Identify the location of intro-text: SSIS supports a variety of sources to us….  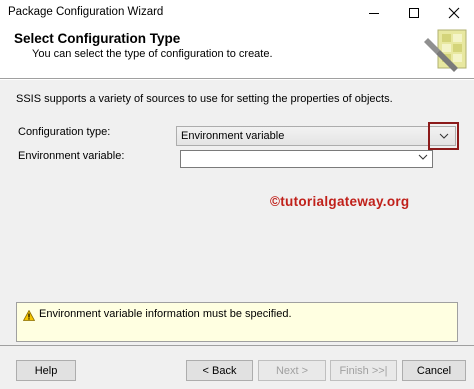
(204, 99).